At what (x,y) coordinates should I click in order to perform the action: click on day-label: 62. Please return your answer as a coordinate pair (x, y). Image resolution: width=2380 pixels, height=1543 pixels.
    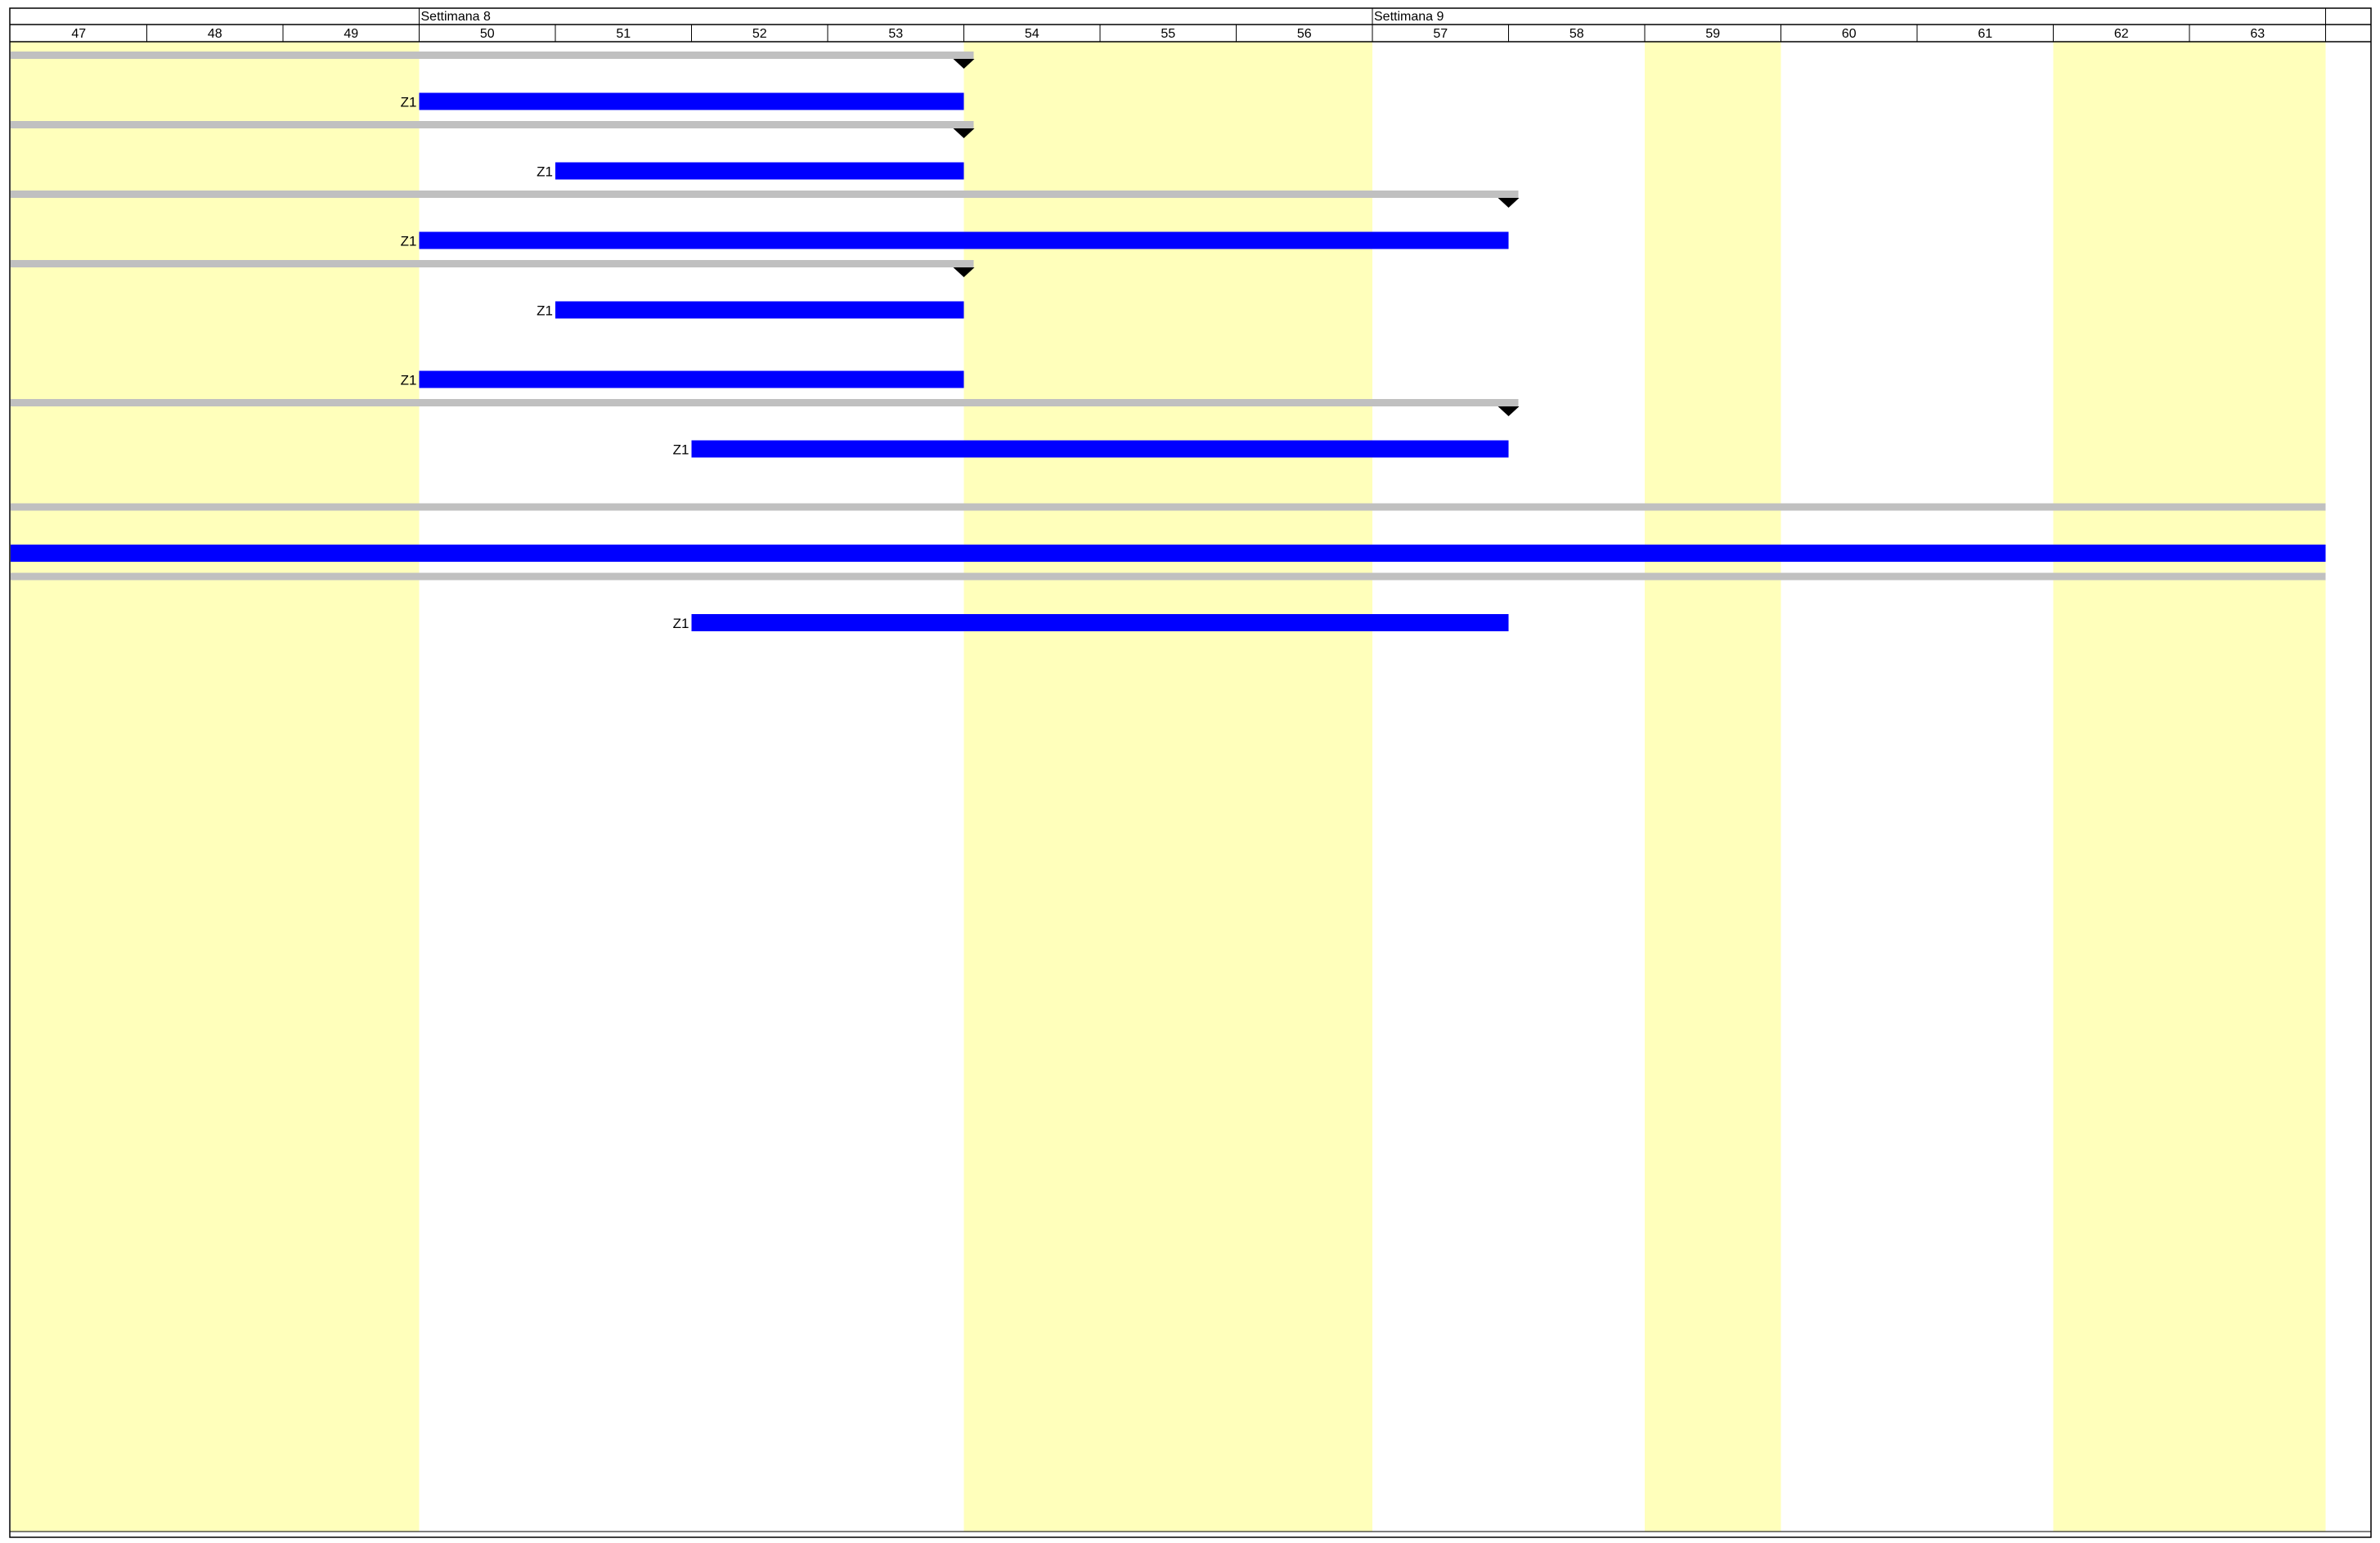
    Looking at the image, I should click on (2121, 34).